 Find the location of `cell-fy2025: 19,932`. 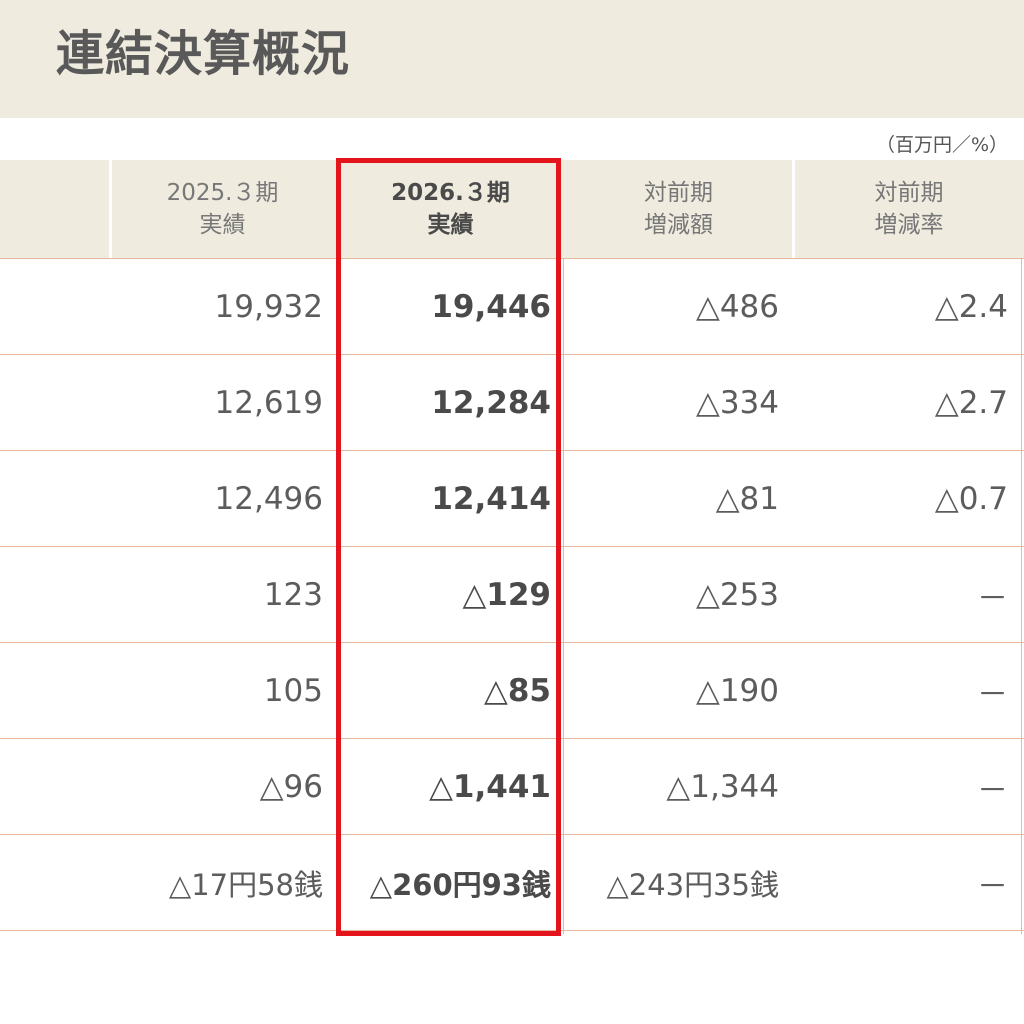

cell-fy2025: 19,932 is located at coordinates (268, 307).